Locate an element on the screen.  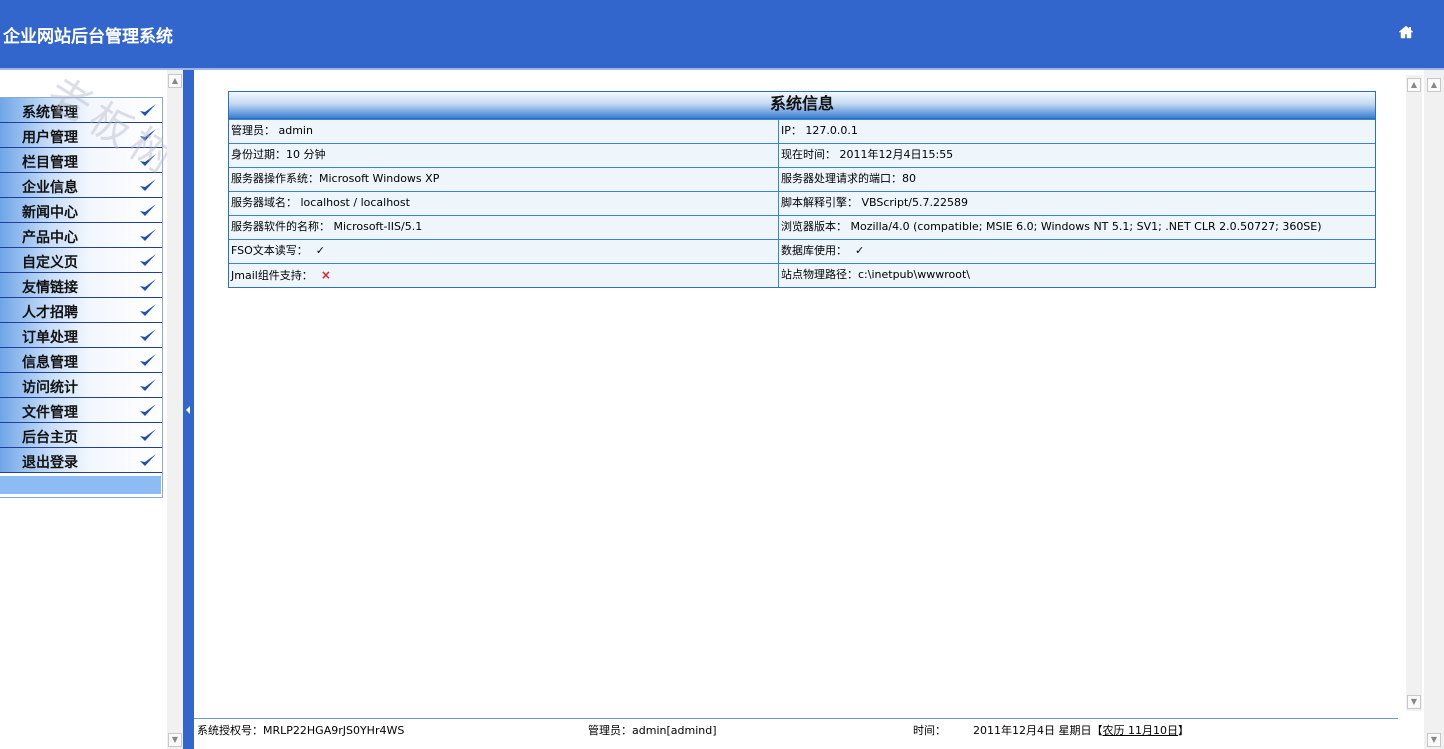
sidebar-item-custom-page: 自定义页 is located at coordinates (81, 260).